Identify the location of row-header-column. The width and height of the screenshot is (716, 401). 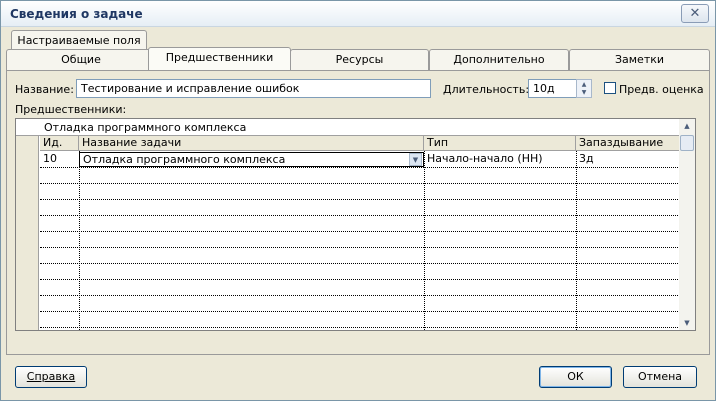
(27, 233).